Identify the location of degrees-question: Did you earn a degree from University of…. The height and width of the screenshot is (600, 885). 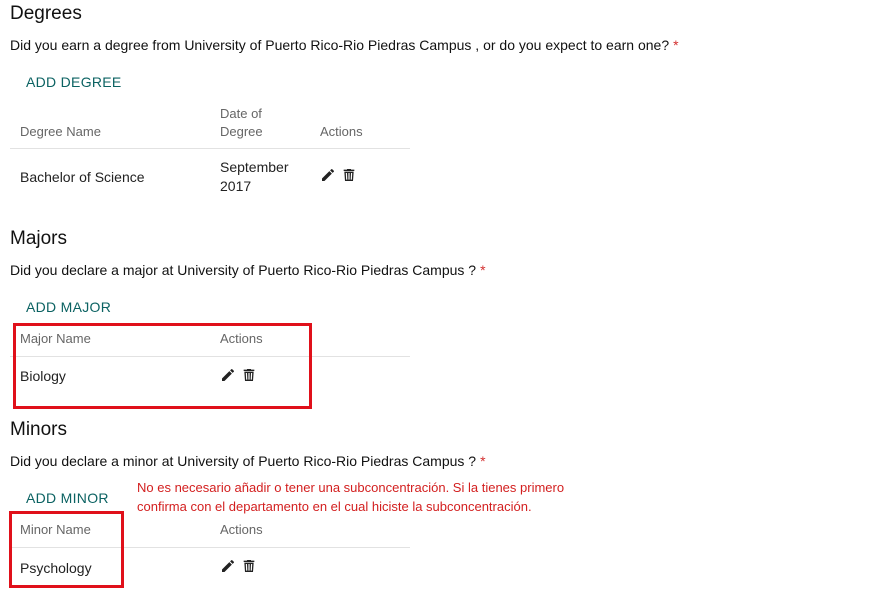
(344, 45).